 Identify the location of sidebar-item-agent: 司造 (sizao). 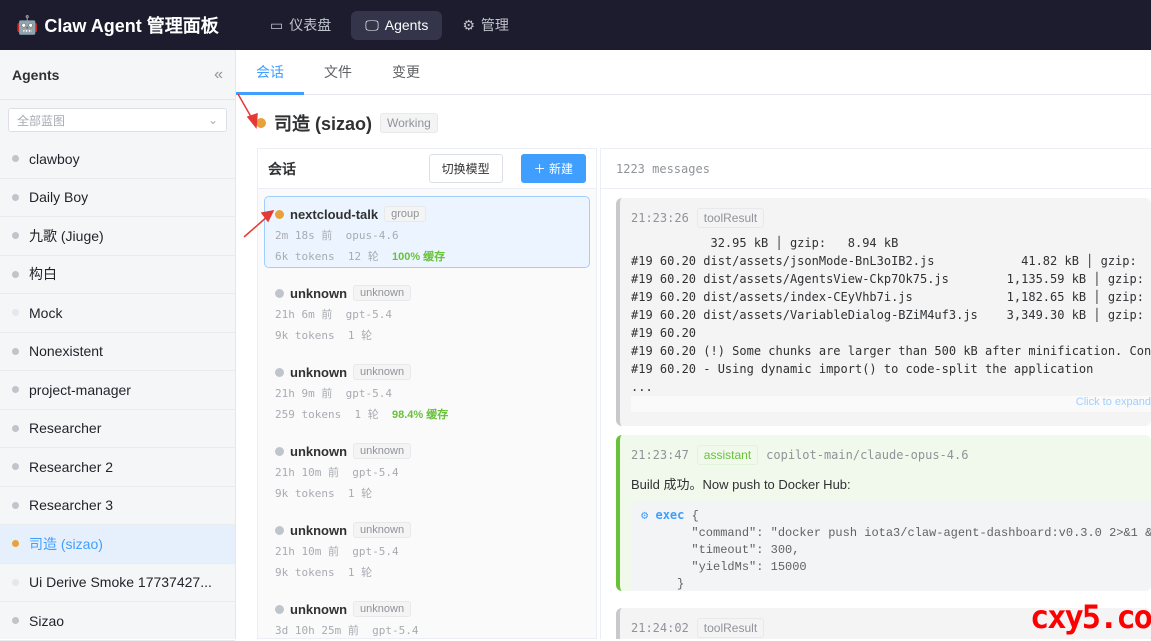
(117, 544).